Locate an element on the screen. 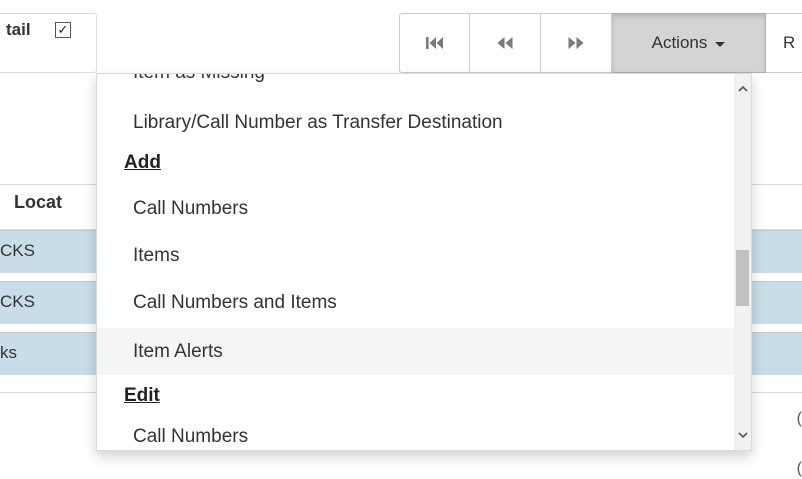  menu-item-edit-call-numbers: Call Numbers is located at coordinates (416, 431).